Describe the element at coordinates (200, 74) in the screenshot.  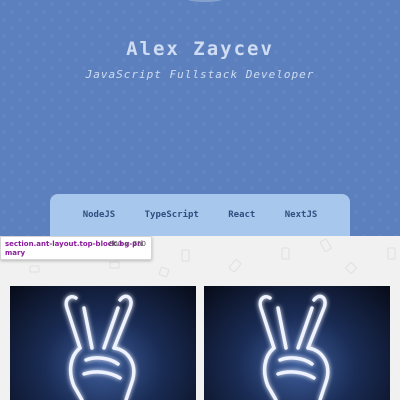
I see `hero-role: JavaScript Fullstack Developer` at that location.